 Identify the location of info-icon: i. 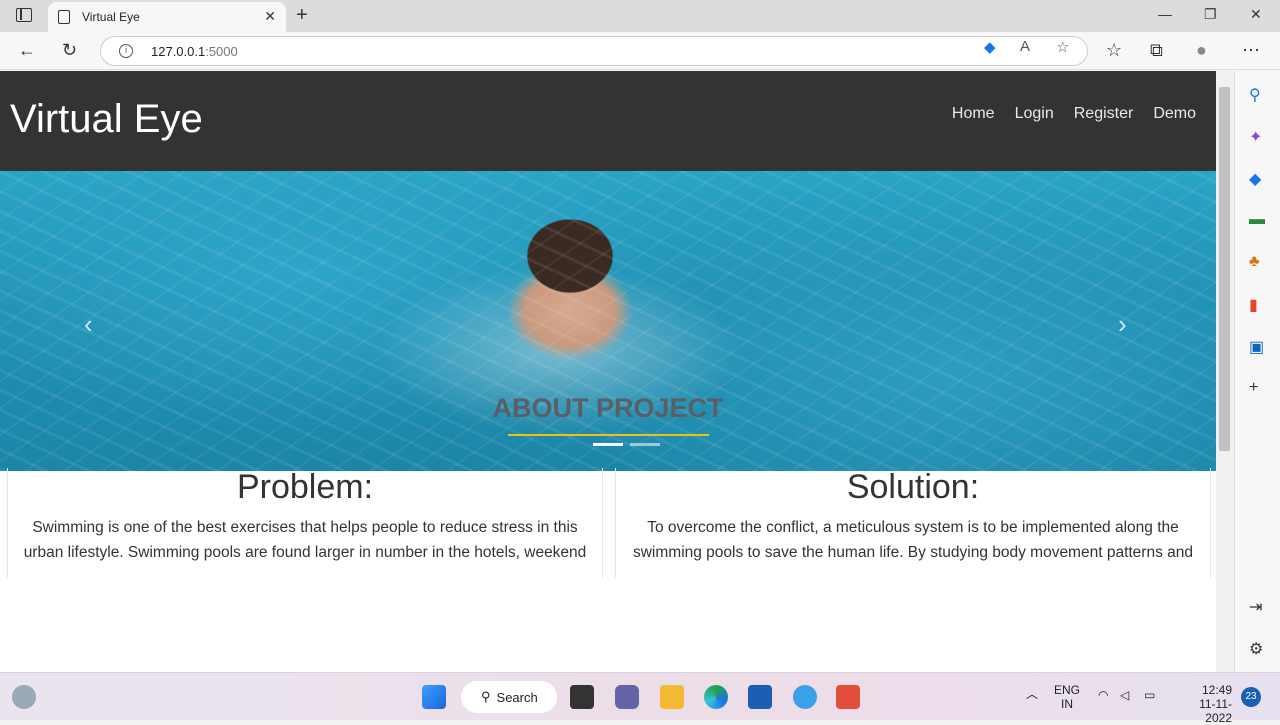
(126, 51).